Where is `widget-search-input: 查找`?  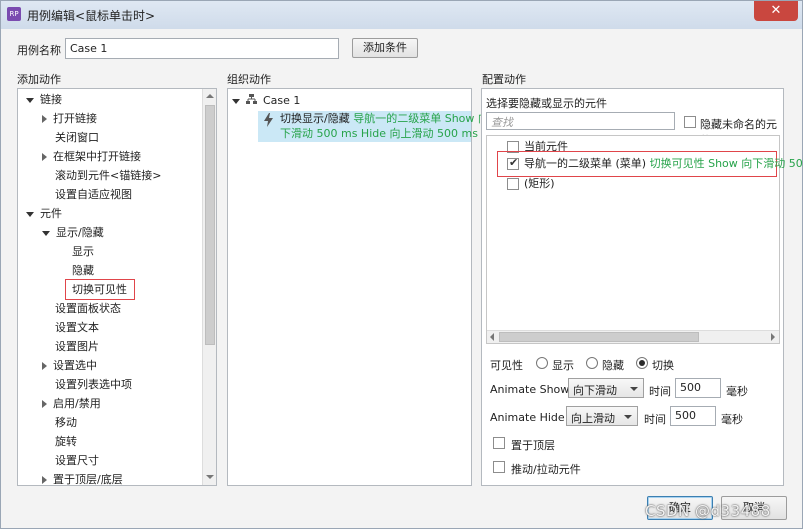 widget-search-input: 查找 is located at coordinates (580, 121).